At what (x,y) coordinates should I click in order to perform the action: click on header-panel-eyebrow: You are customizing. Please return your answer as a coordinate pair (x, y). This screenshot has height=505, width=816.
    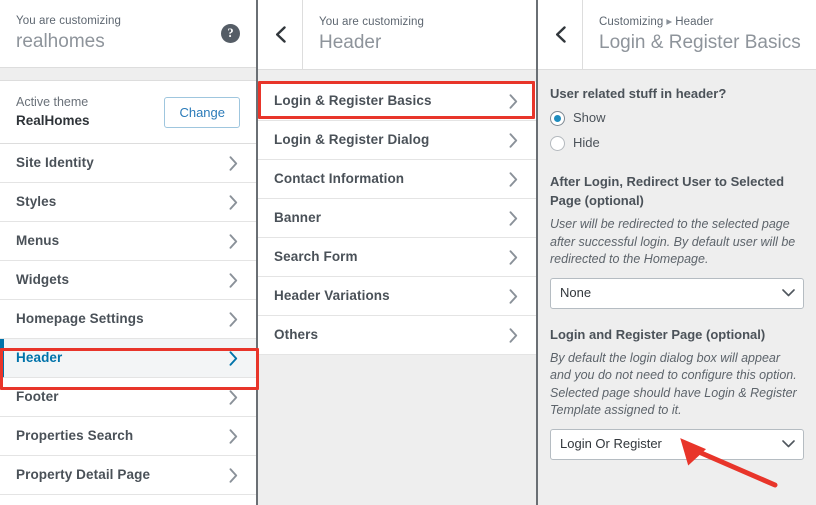
    Looking at the image, I should click on (372, 21).